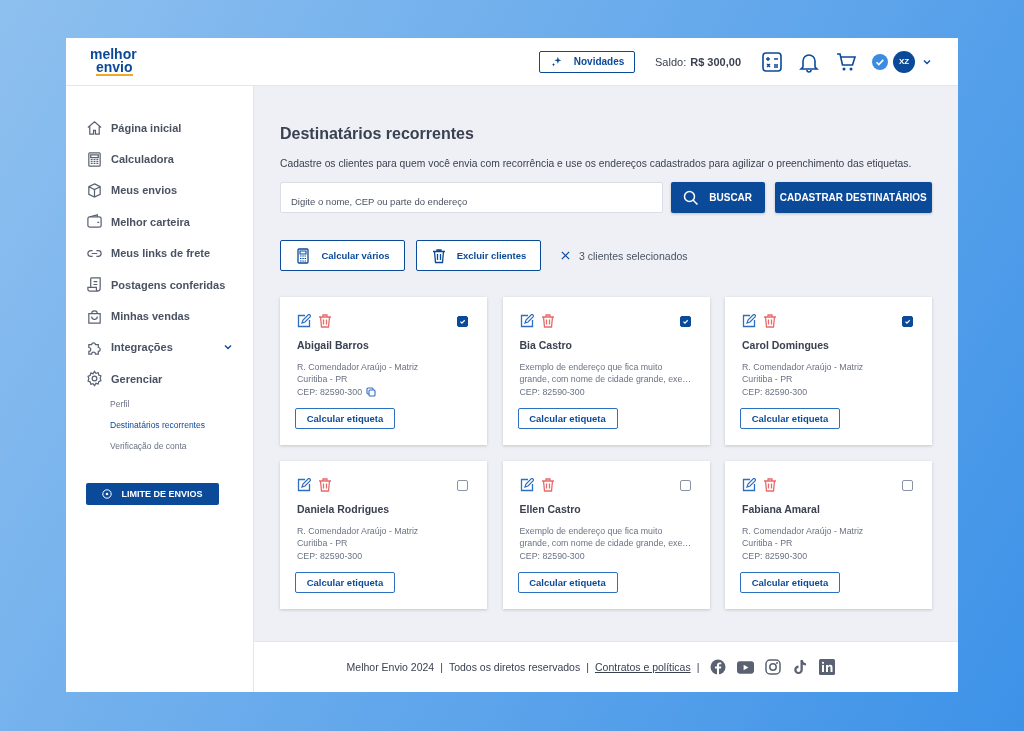 The image size is (1024, 731). I want to click on facebook-icon, so click(718, 667).